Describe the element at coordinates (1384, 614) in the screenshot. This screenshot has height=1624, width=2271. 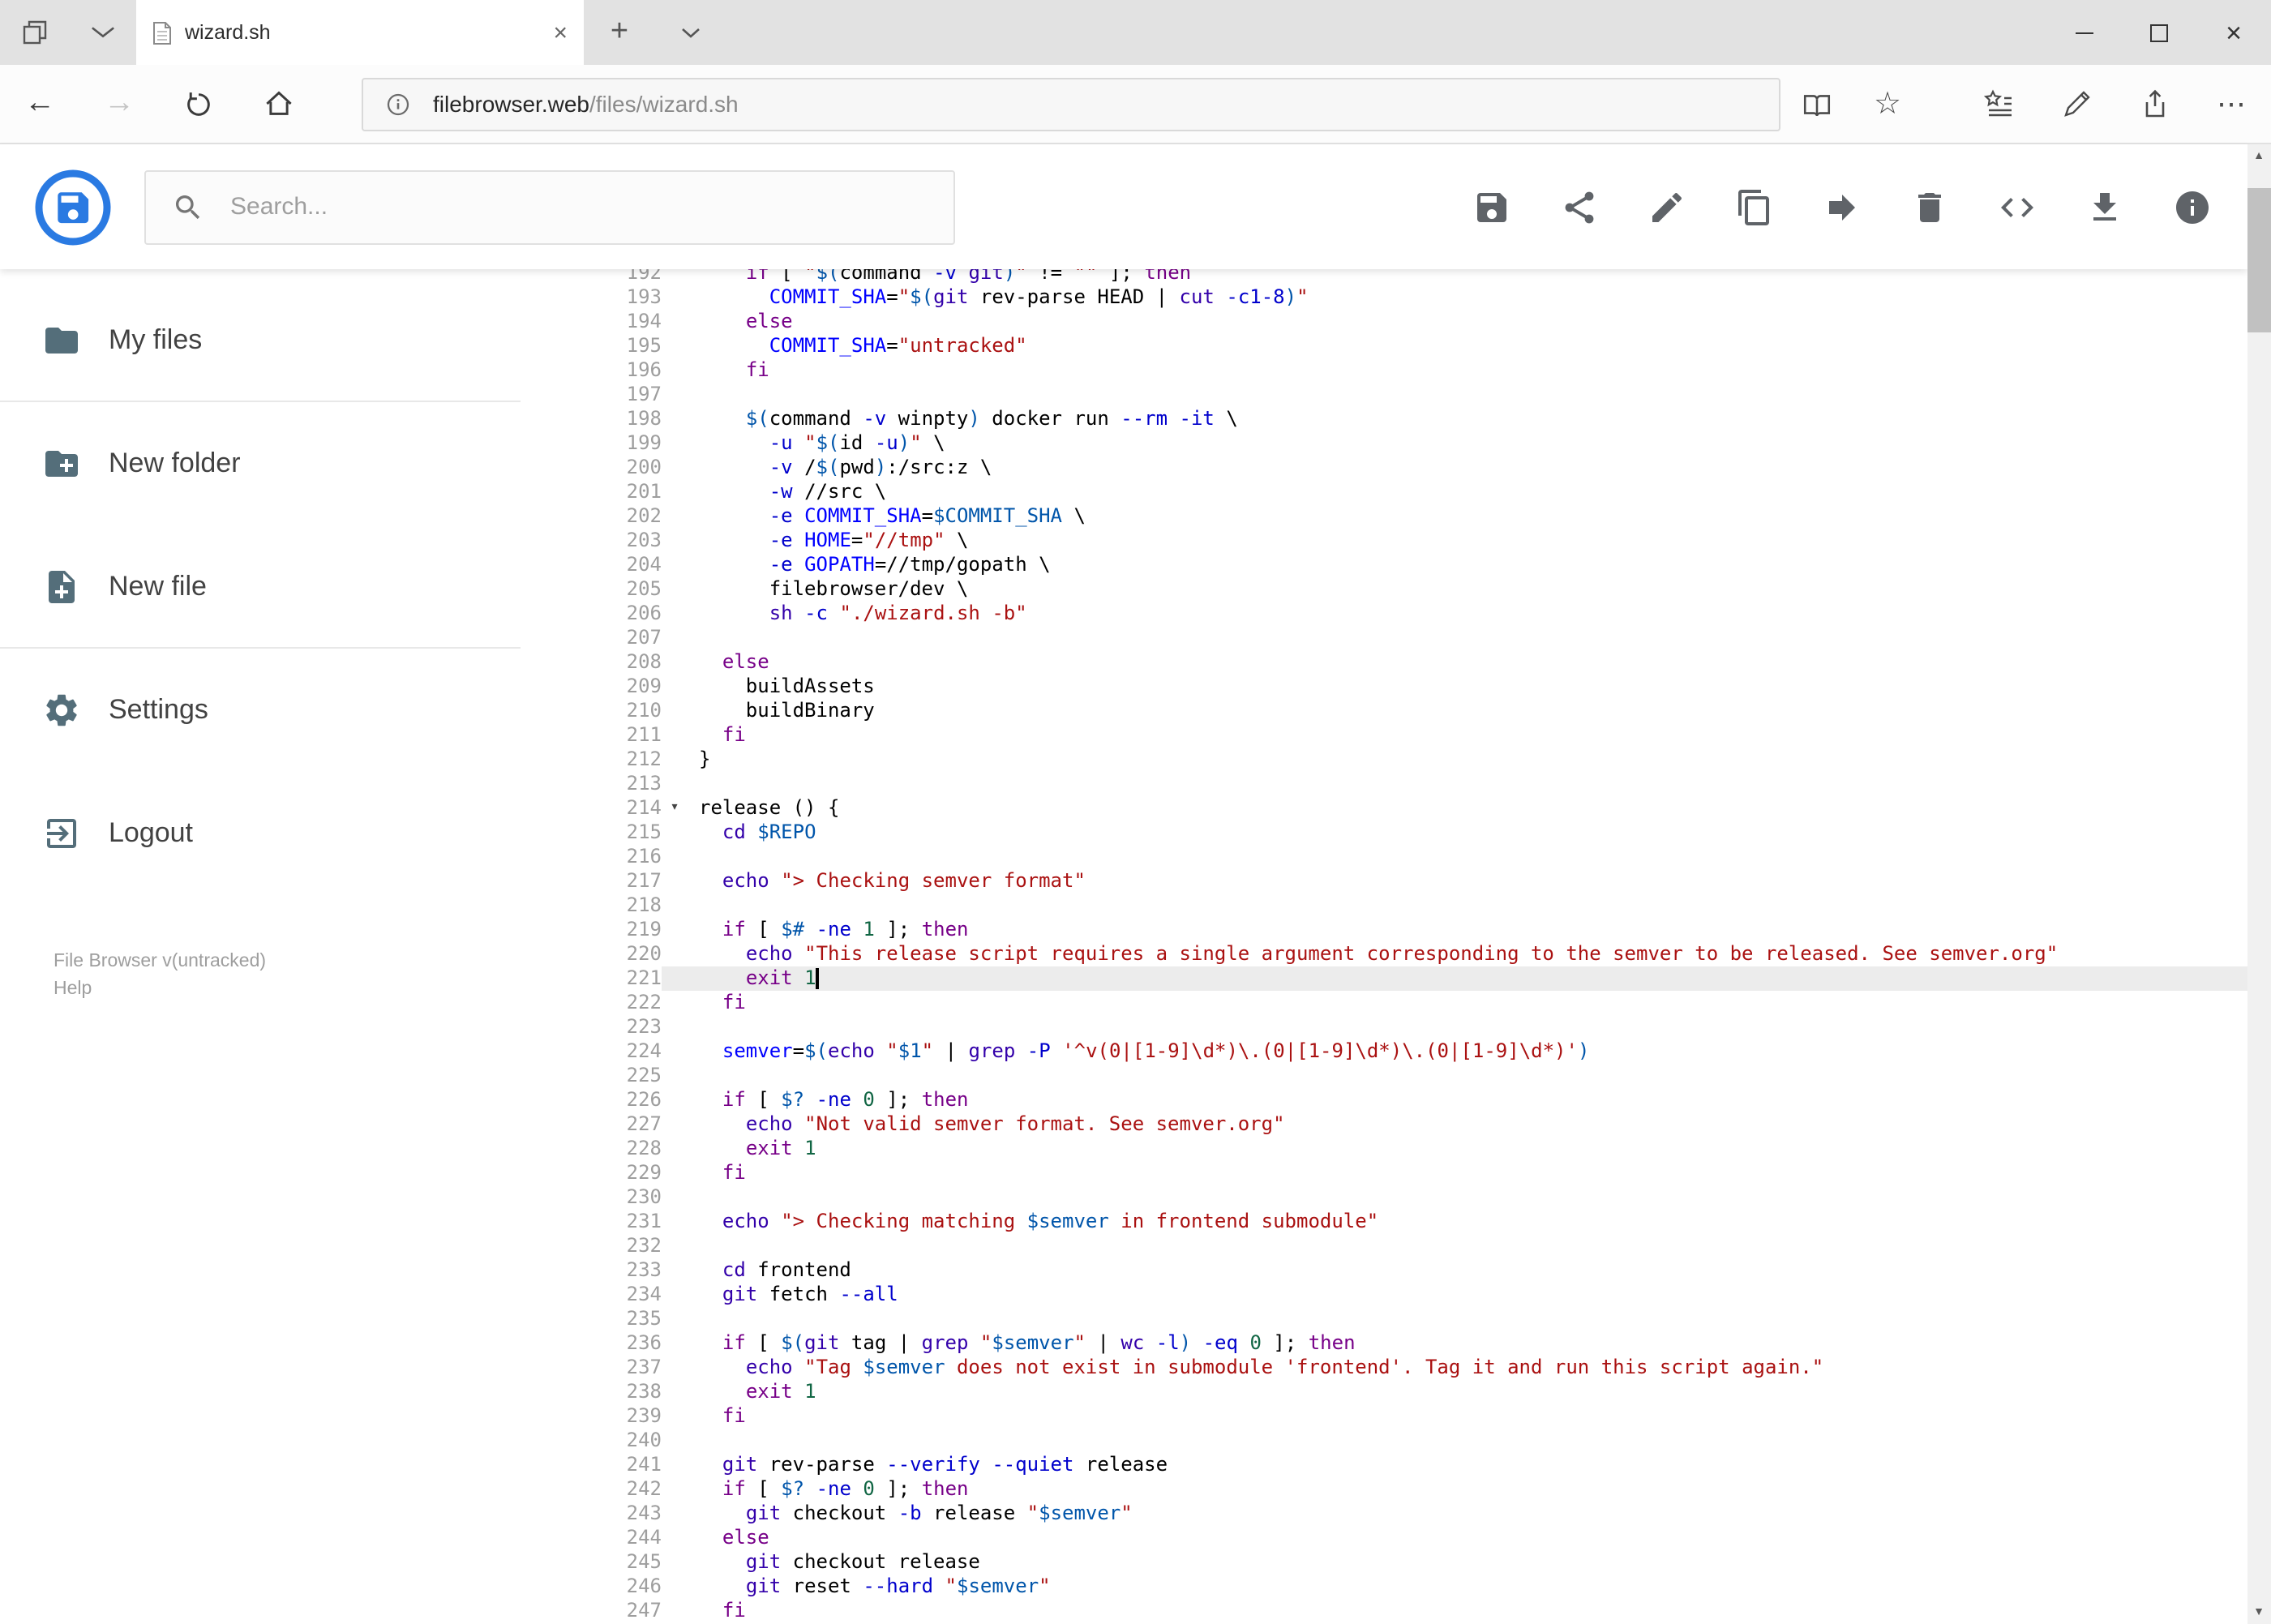
I see `code-line: 206 sh -c "./wizard.sh -b"` at that location.